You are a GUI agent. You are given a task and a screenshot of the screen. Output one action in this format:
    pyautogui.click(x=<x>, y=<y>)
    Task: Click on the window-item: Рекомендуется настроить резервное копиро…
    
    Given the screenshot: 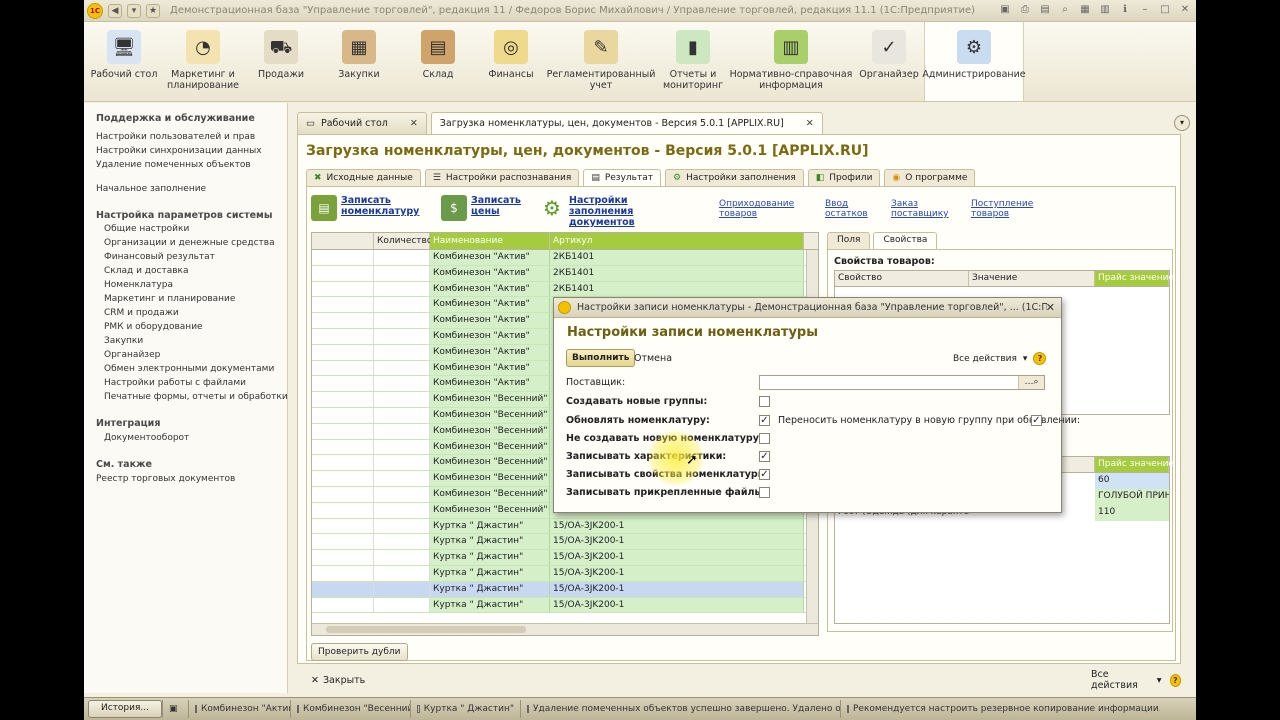 What is the action you would take?
    pyautogui.click(x=1000, y=709)
    